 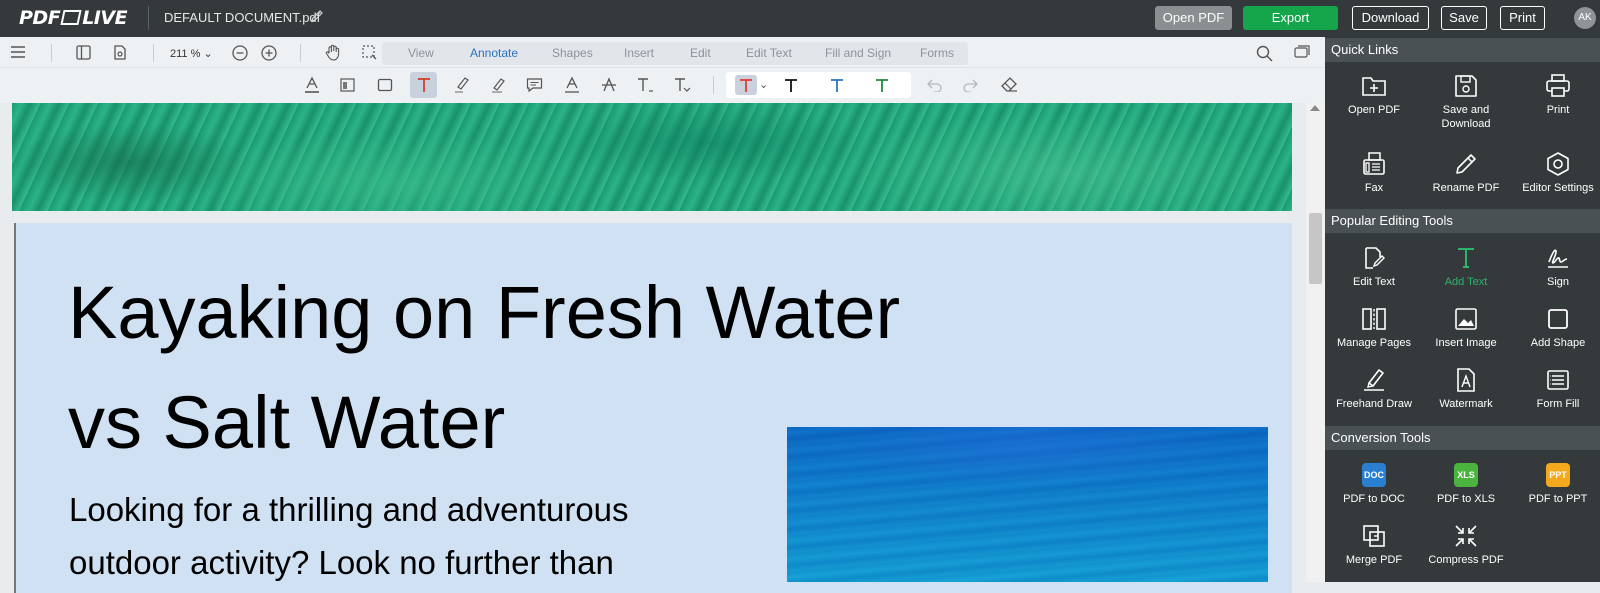 I want to click on document-name: DEFAULT DOCUMENT.pdf, so click(x=242, y=17).